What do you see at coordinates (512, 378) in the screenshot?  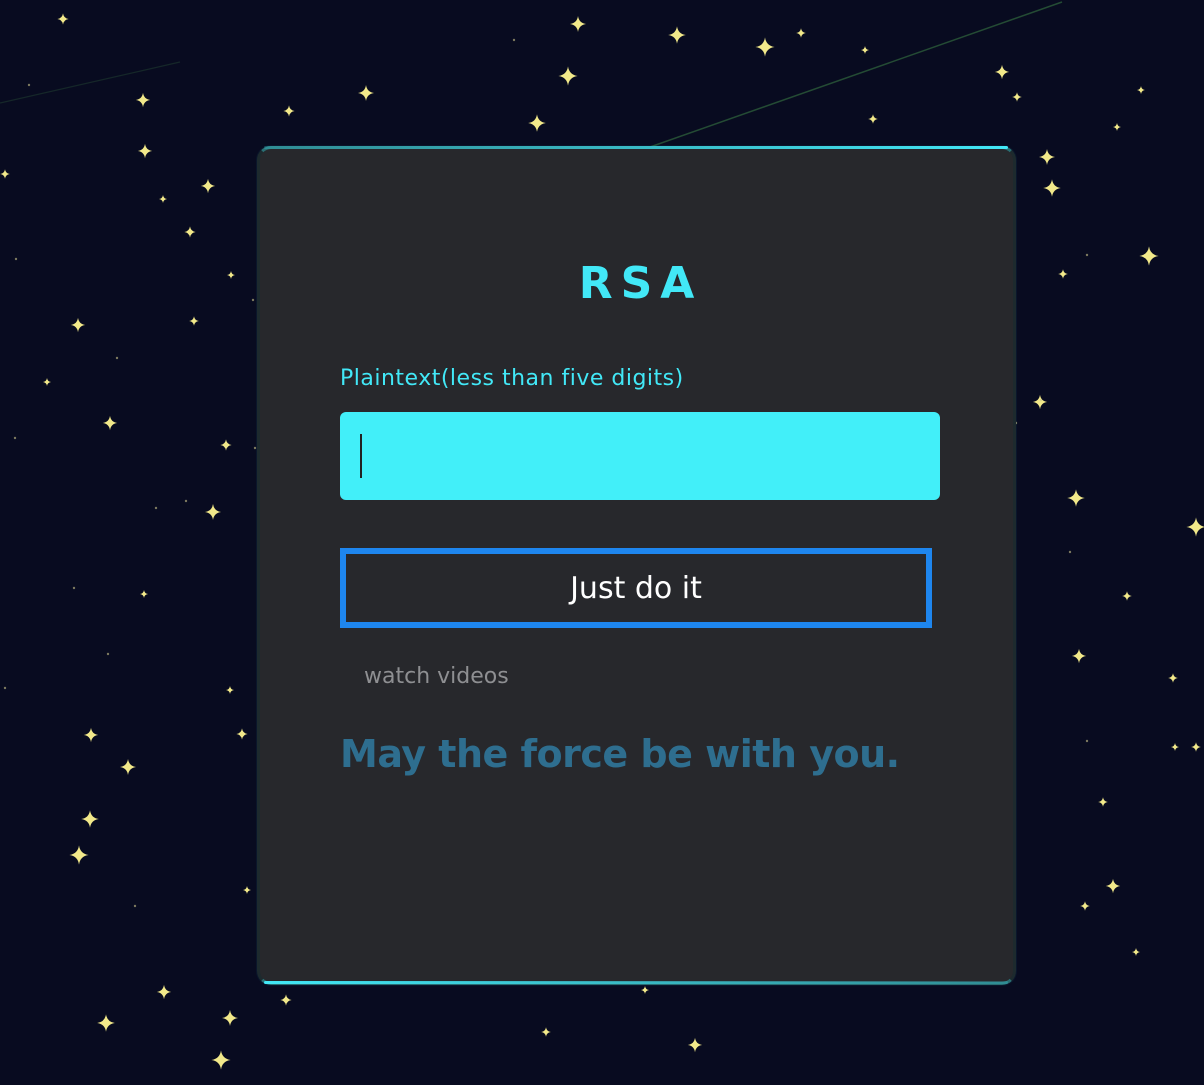 I see `plaintext-label: Plaintext(less than five digits)` at bounding box center [512, 378].